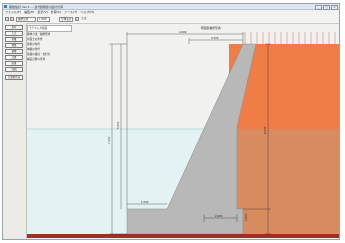  Describe the element at coordinates (215, 38) in the screenshot. I see `dim-top-width: 0.500` at that location.